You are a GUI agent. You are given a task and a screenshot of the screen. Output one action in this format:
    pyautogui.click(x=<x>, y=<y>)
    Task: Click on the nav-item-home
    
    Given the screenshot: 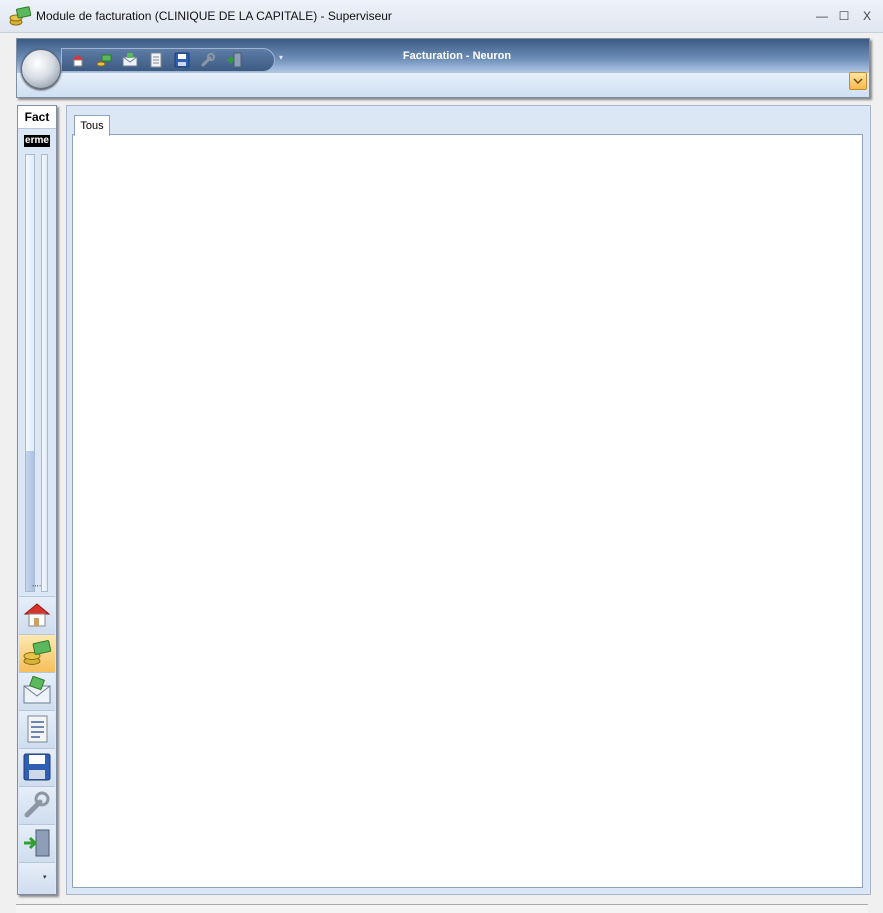 What is the action you would take?
    pyautogui.click(x=37, y=615)
    